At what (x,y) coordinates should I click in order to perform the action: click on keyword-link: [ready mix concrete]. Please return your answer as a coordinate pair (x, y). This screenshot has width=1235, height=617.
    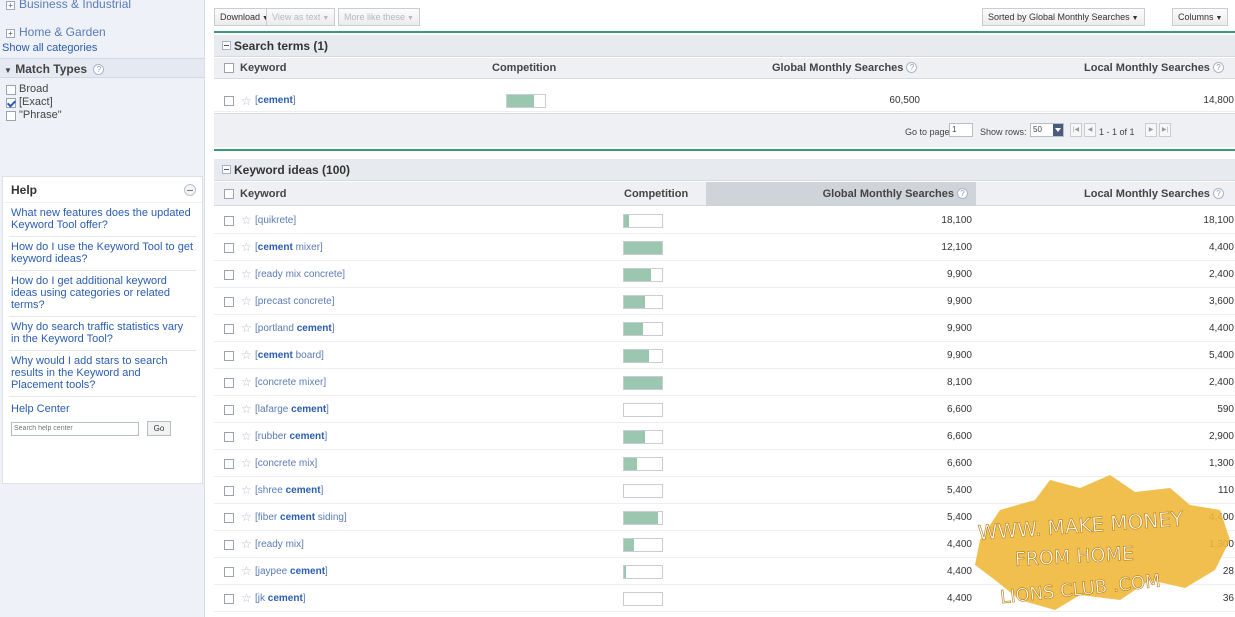
    Looking at the image, I should click on (300, 274).